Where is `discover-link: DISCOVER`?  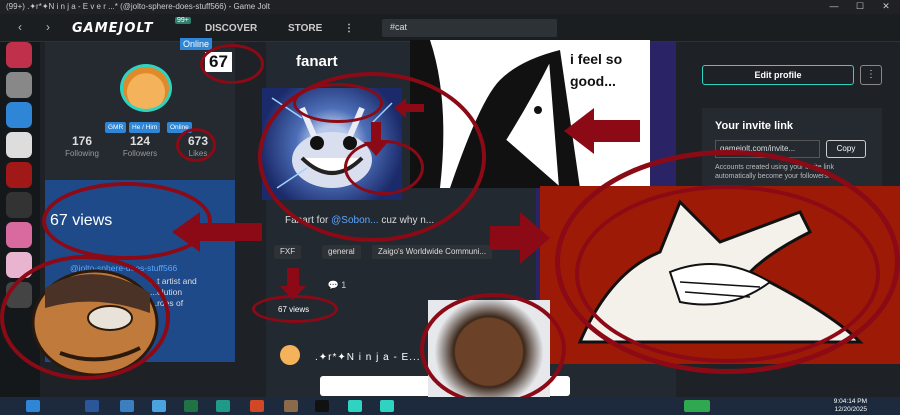 discover-link: DISCOVER is located at coordinates (231, 28).